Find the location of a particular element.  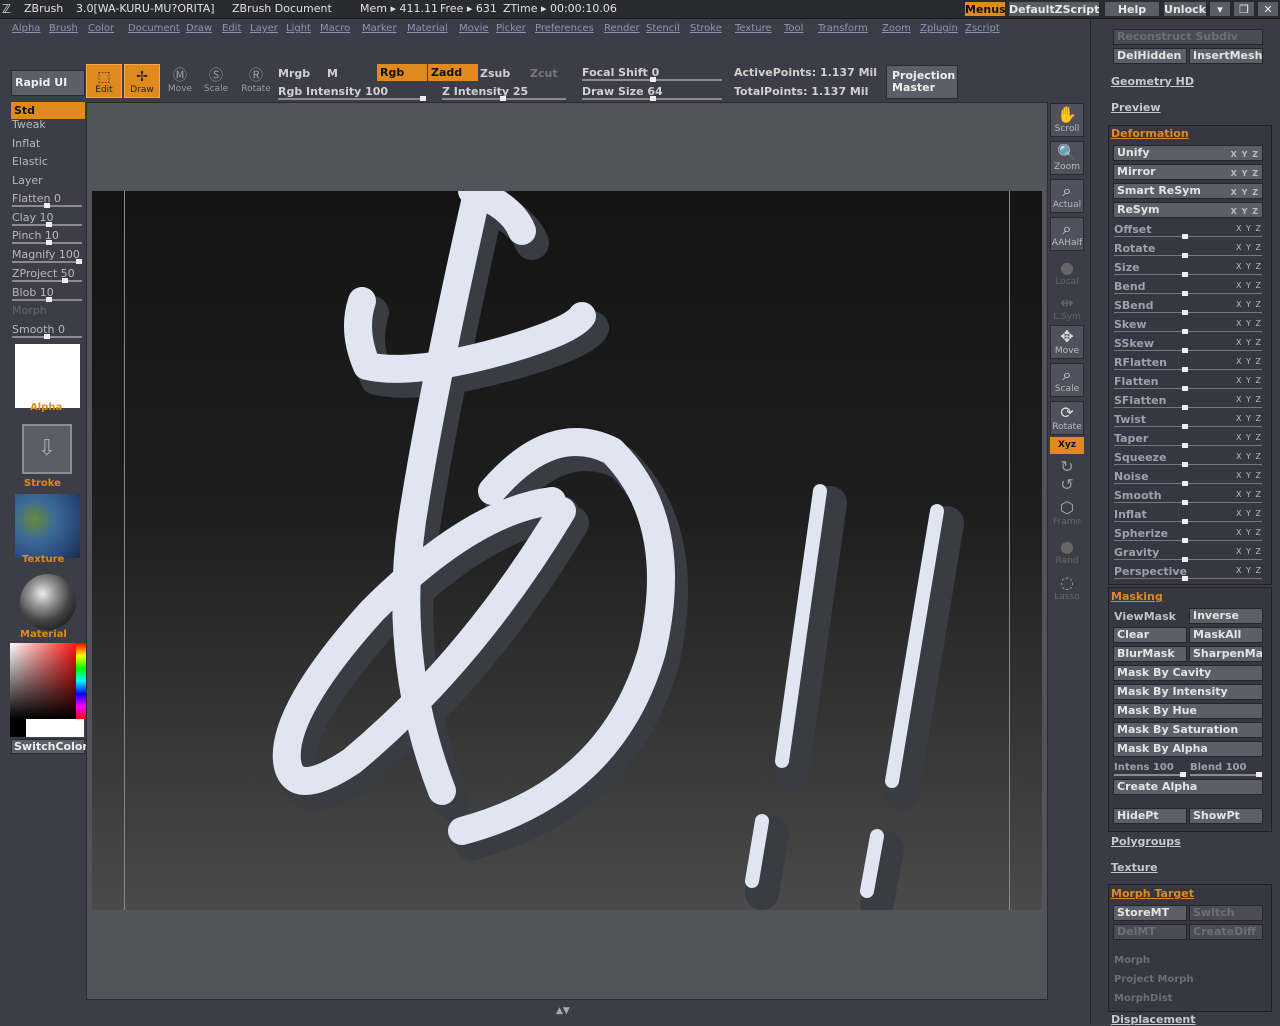

menu-zplugin: Zplugin is located at coordinates (939, 28).